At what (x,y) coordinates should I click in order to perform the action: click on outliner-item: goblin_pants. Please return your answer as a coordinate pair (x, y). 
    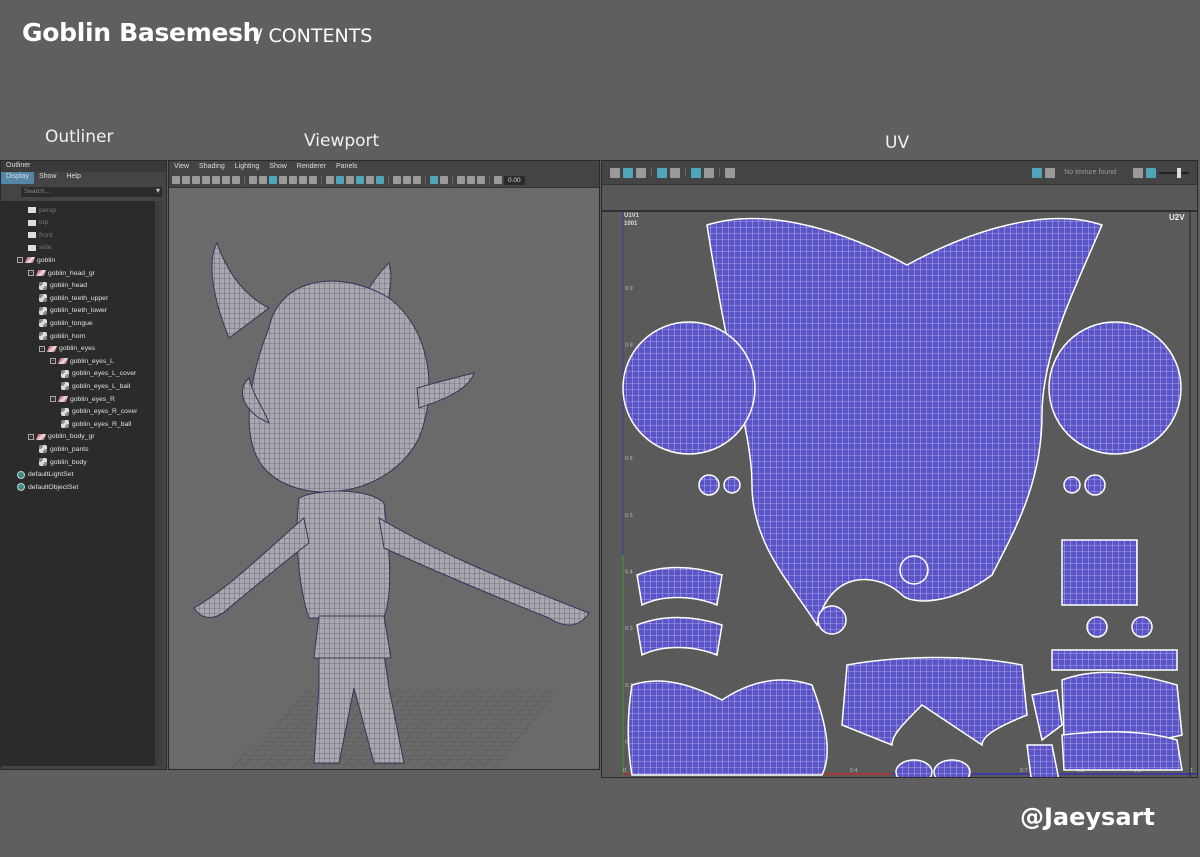
    Looking at the image, I should click on (64, 449).